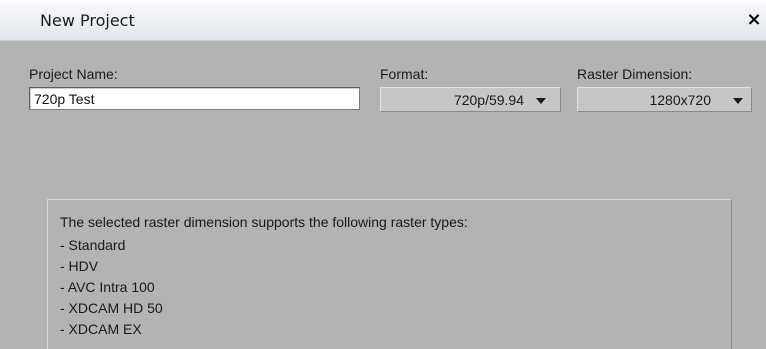  What do you see at coordinates (680, 100) in the screenshot?
I see `raster-dimension-selected-value: 1280x720` at bounding box center [680, 100].